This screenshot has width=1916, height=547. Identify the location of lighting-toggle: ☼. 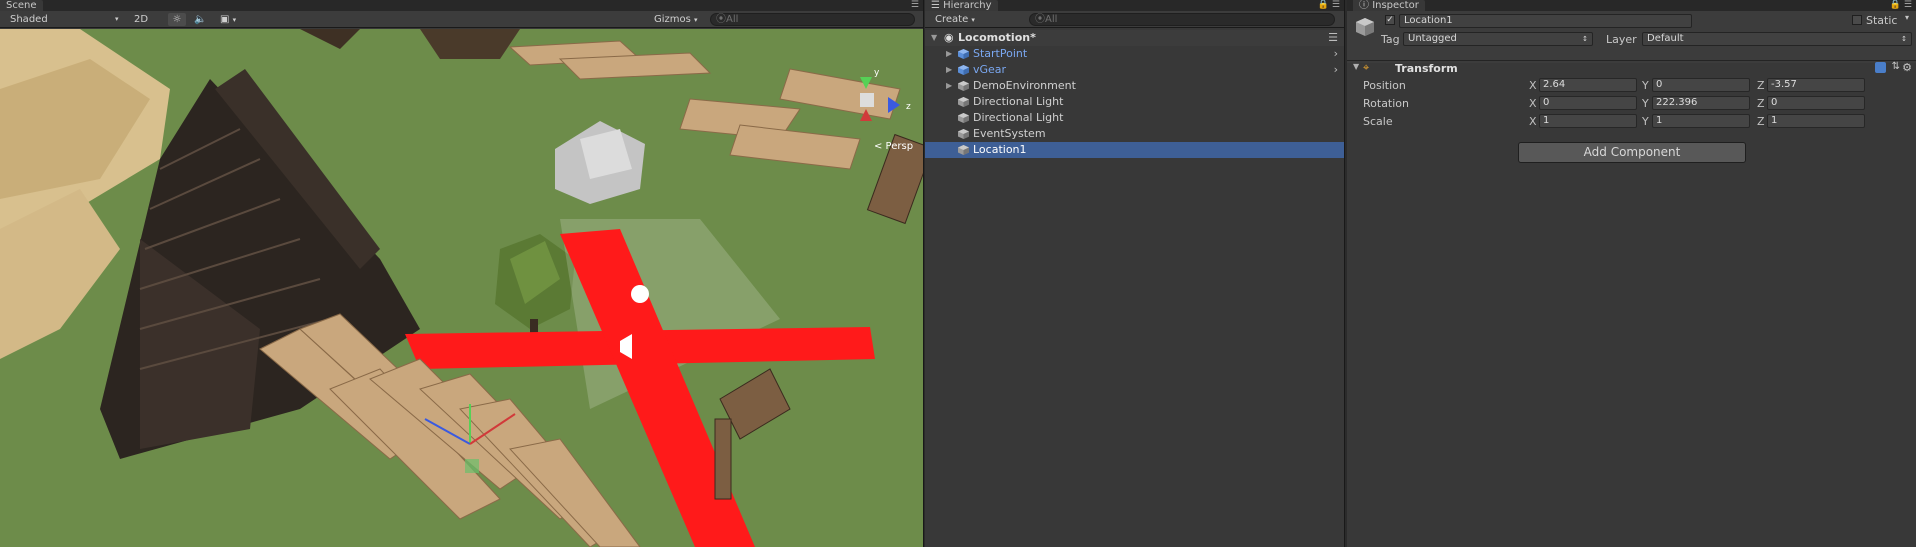
(177, 19).